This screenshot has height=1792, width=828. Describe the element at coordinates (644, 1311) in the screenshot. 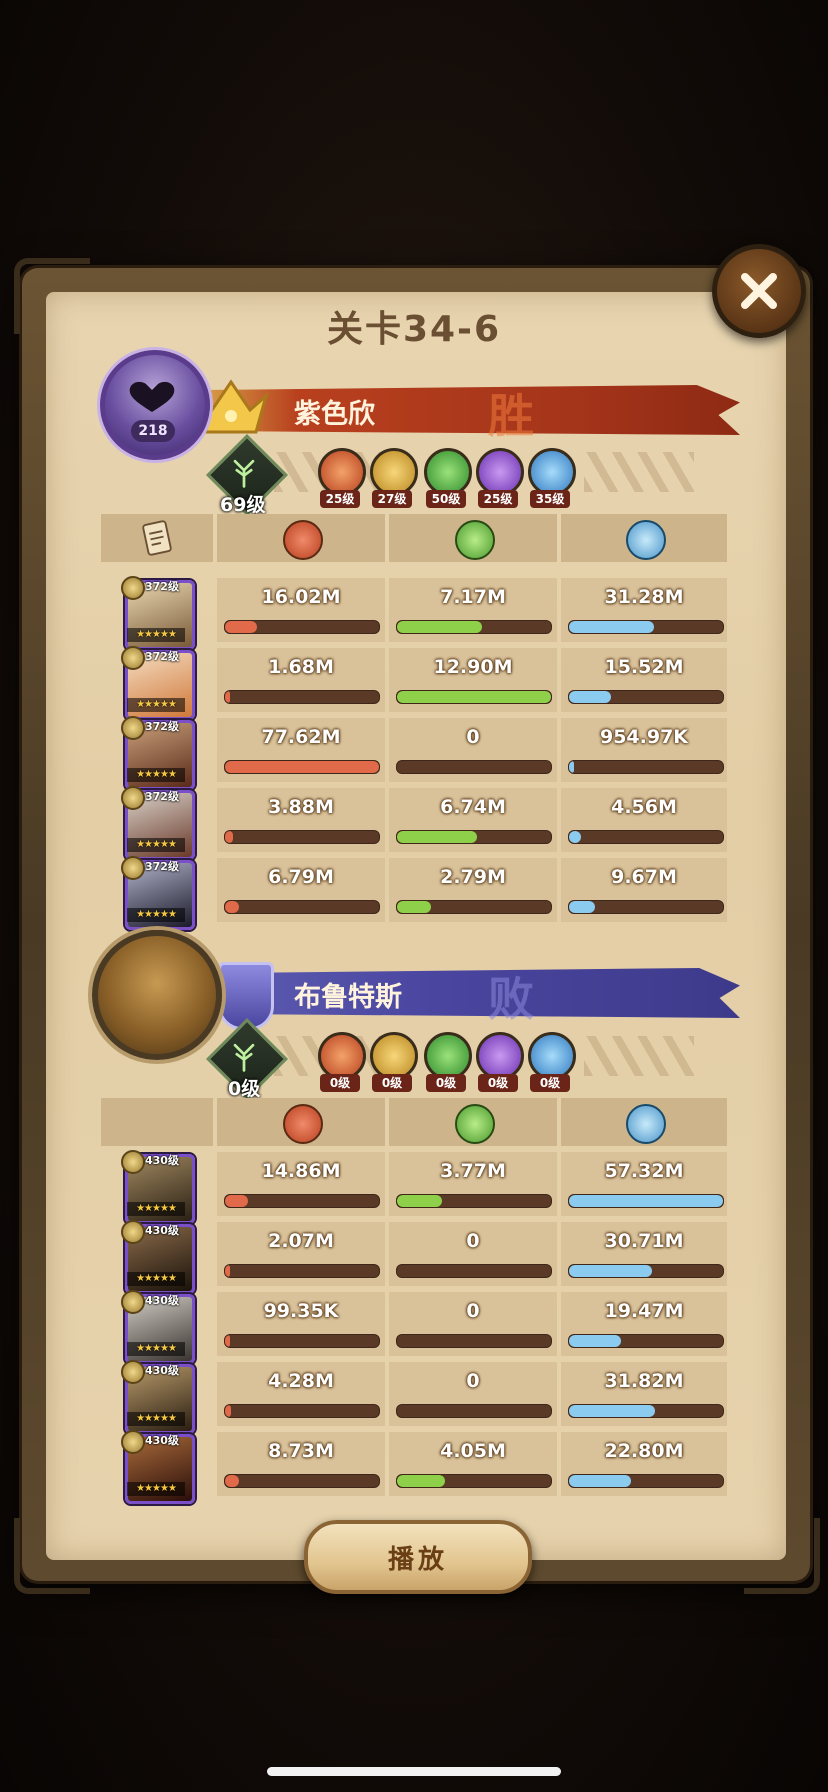

I see `damage-taken-value: 19.47M` at that location.